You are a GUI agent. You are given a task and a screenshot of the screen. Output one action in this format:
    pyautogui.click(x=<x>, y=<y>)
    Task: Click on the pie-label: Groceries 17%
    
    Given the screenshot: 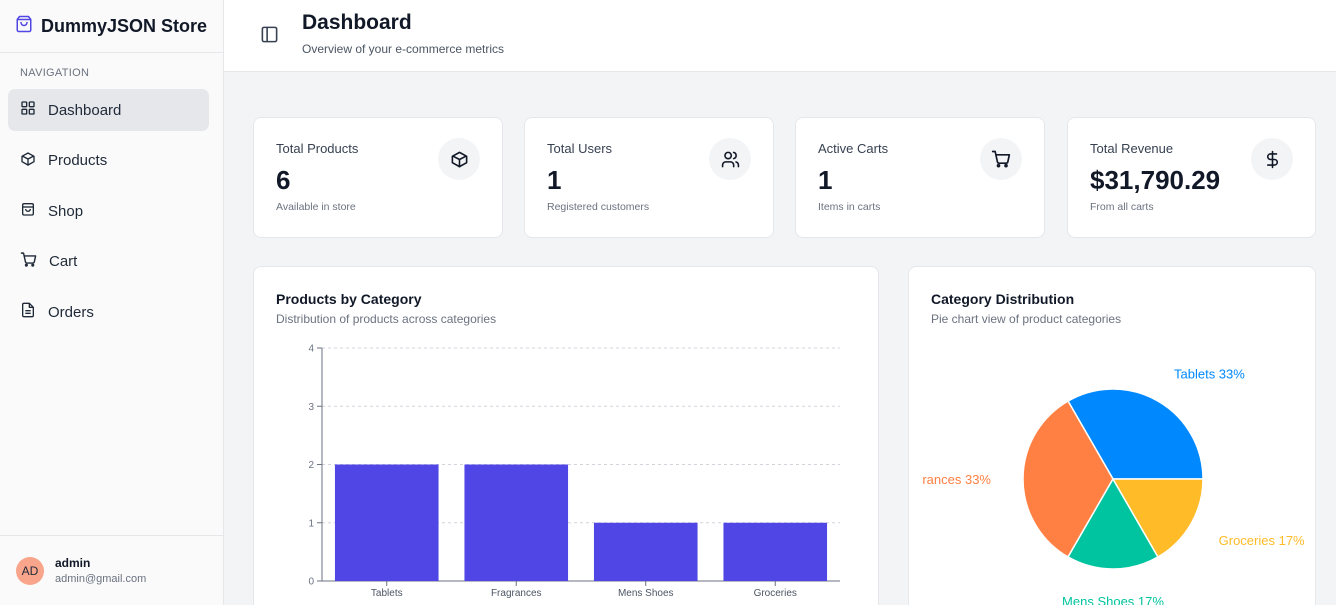 What is the action you would take?
    pyautogui.click(x=1262, y=540)
    